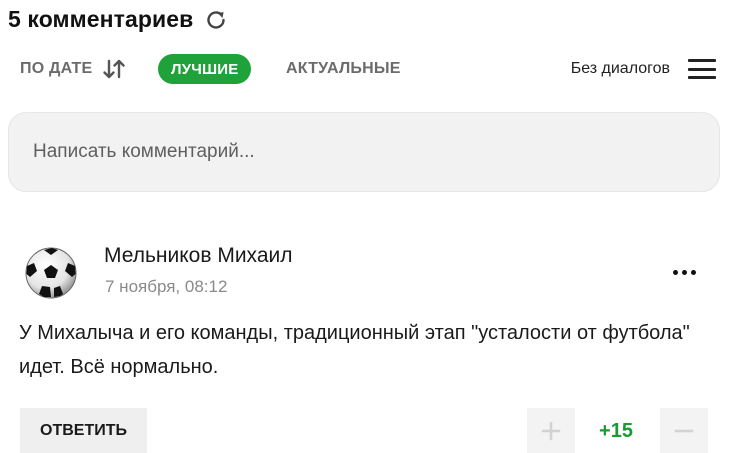 This screenshot has width=730, height=453. Describe the element at coordinates (205, 69) in the screenshot. I see `sort-best-tab: ЛУЧШИЕ` at that location.